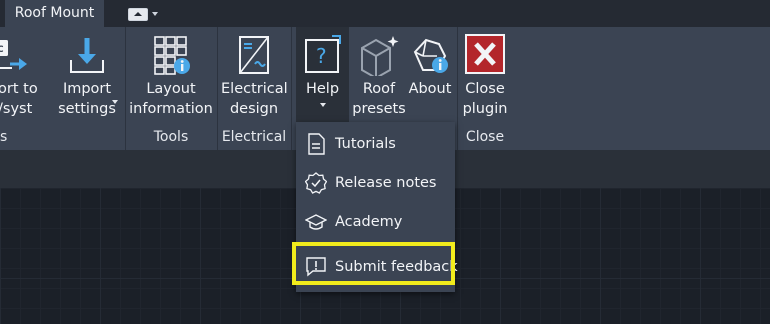 This screenshot has height=324, width=770. I want to click on graduation-cap-icon, so click(316, 222).